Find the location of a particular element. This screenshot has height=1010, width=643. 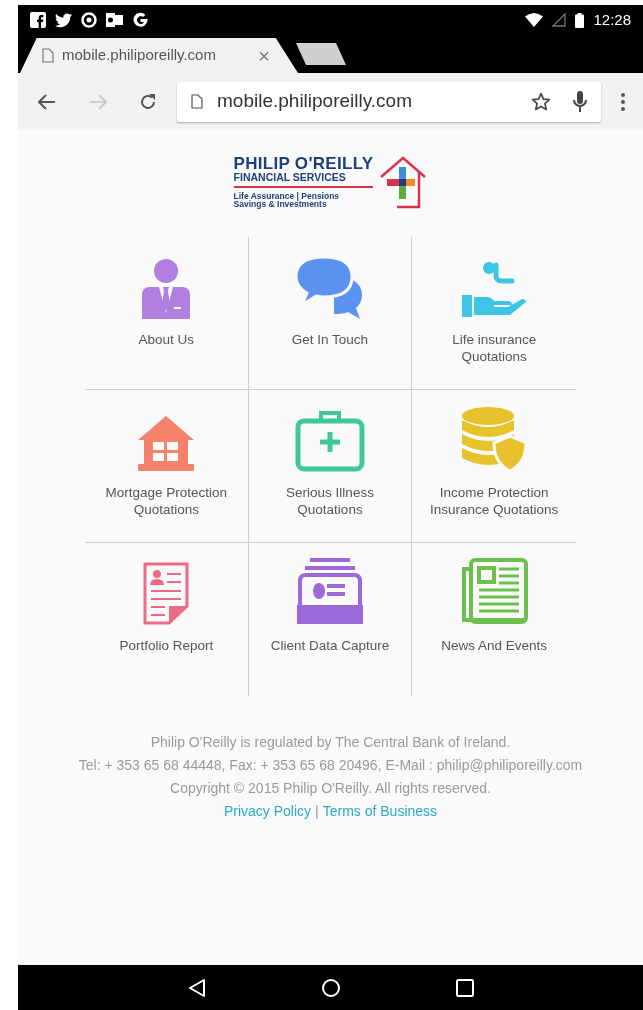

footer-text: Tel: + 353 65 68 44448, Fax: + 353 65 68 20496, E-Mail : philip@philiporeilly.com is located at coordinates (330, 765).